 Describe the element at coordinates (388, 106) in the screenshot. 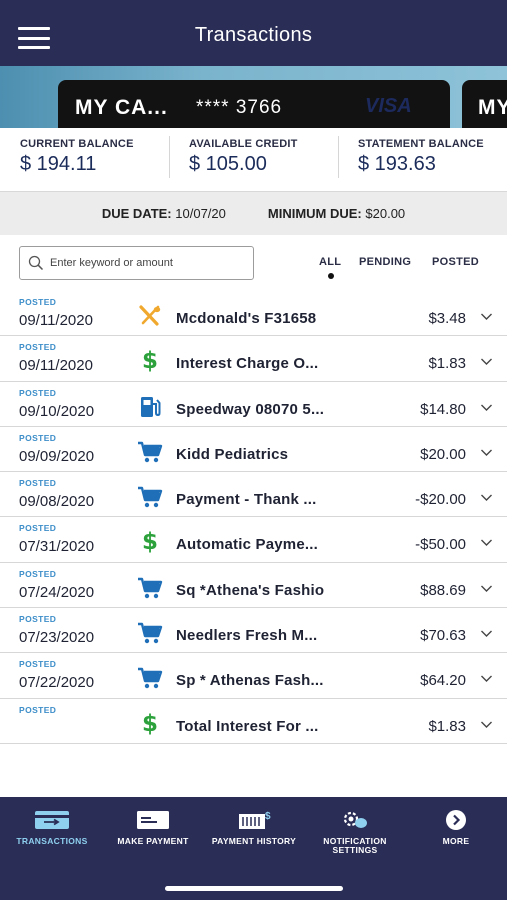

I see `card-brand-logo: VISA` at that location.